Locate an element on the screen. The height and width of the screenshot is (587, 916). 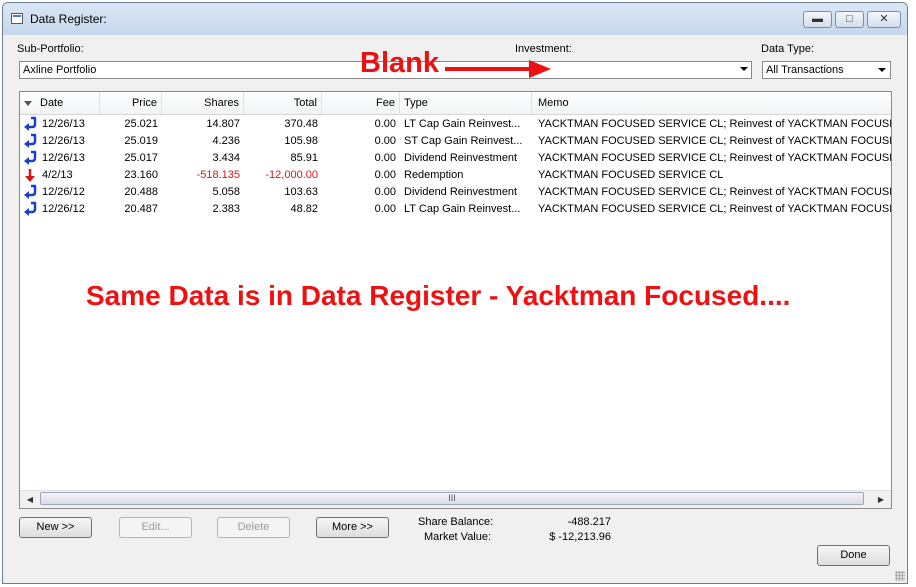
scroll-left-icon: ◀ is located at coordinates (30, 499).